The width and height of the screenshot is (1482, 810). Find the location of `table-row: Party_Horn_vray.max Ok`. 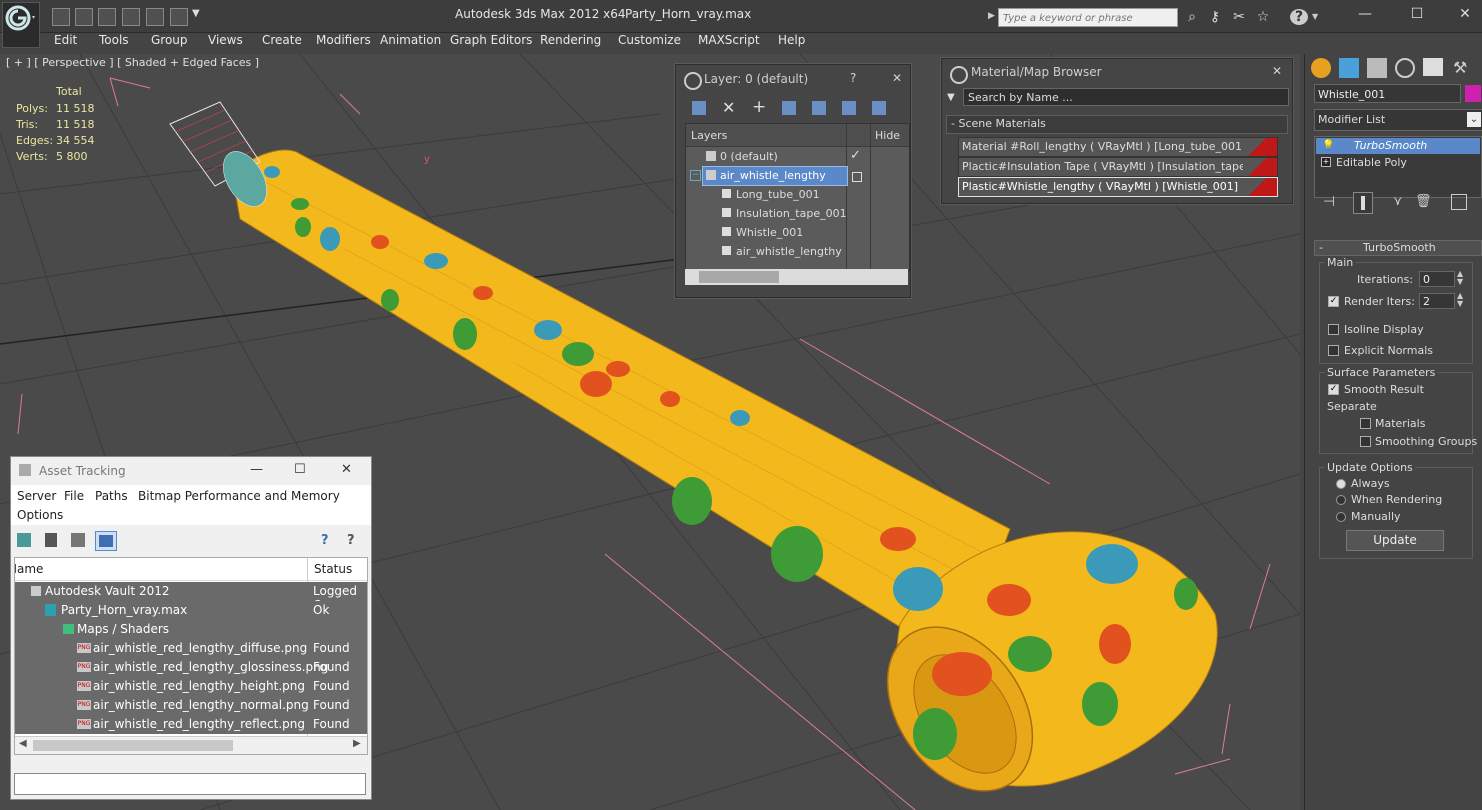

table-row: Party_Horn_vray.max Ok is located at coordinates (191, 610).